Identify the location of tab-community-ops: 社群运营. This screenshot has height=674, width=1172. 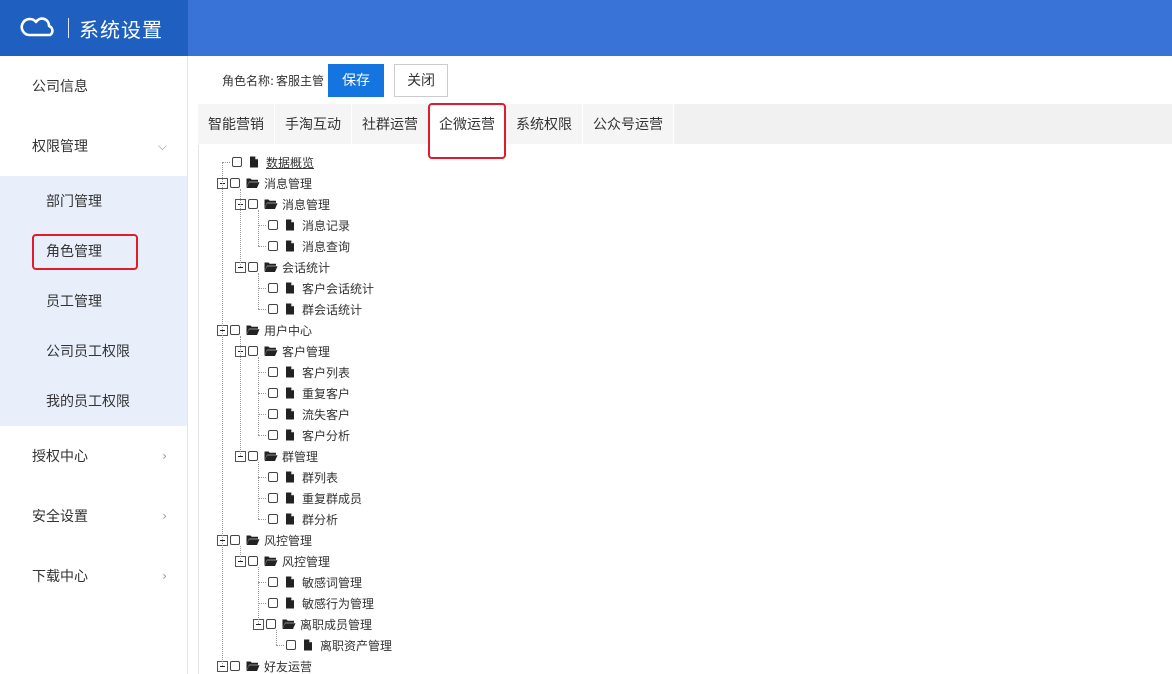
(390, 124).